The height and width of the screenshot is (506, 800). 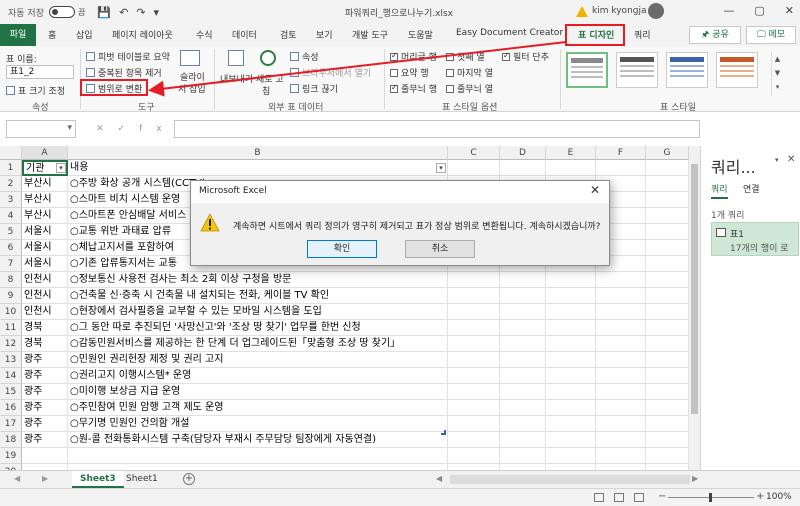 I want to click on horizontal-scrollbar, so click(x=570, y=479).